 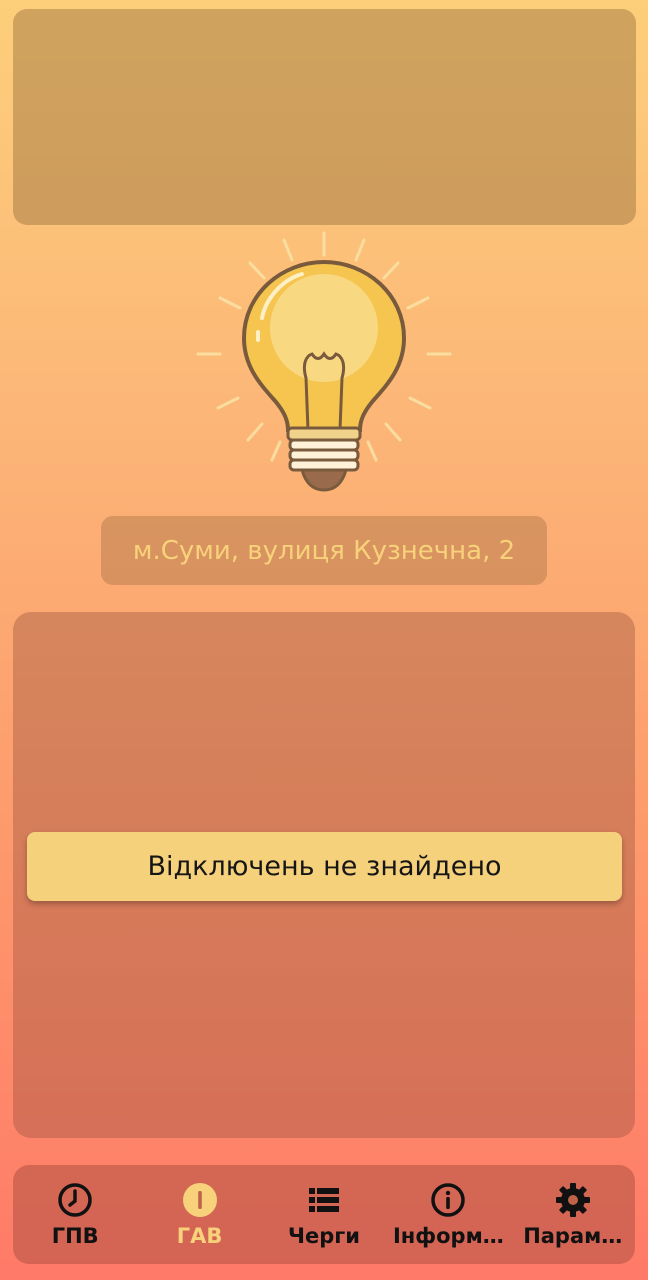 I want to click on list-icon, so click(x=324, y=1200).